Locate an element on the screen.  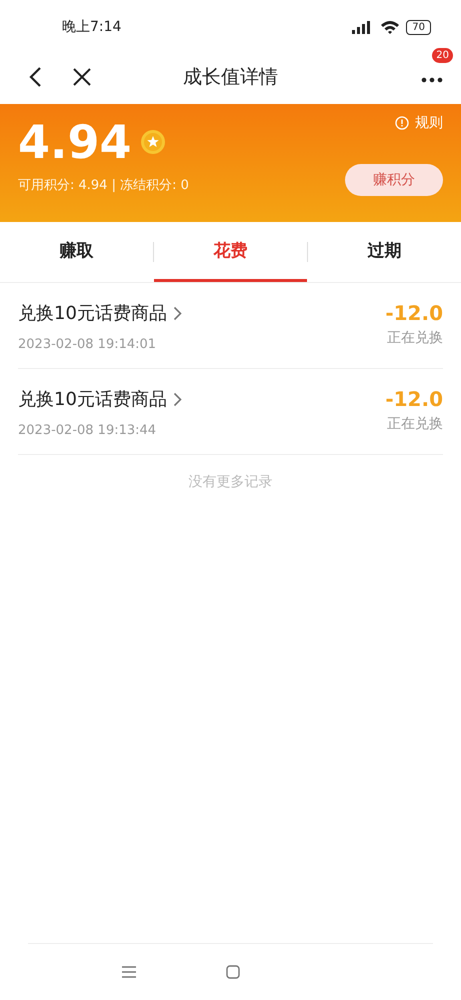
back-icon is located at coordinates (35, 77).